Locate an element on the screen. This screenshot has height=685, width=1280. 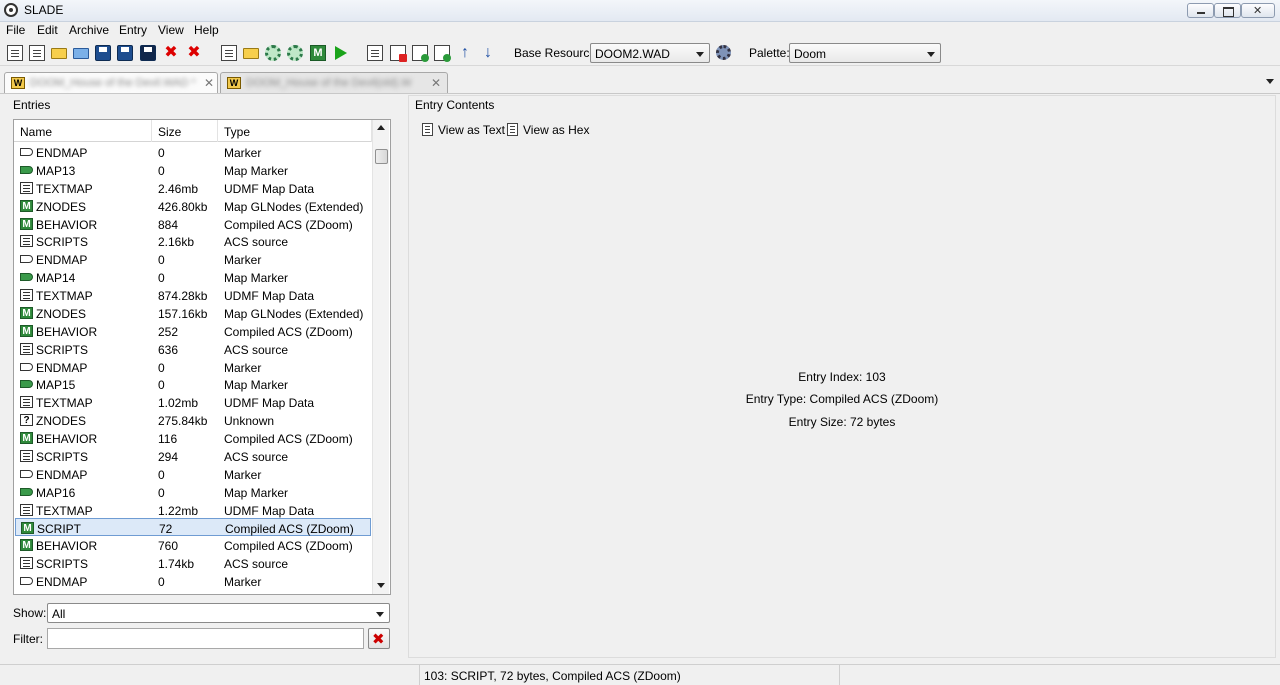
table-row: SCRIPTS 1.74kb ACS source is located at coordinates (193, 563).